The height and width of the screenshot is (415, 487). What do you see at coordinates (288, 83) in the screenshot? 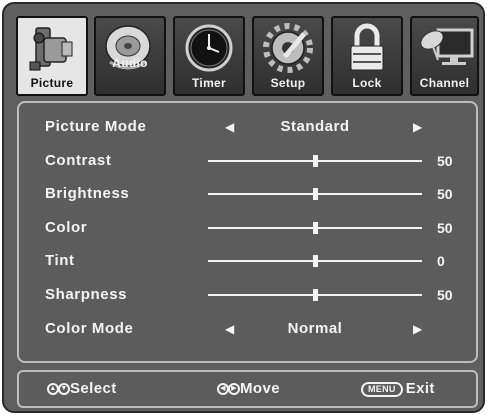
I see `tab-label: Setup` at bounding box center [288, 83].